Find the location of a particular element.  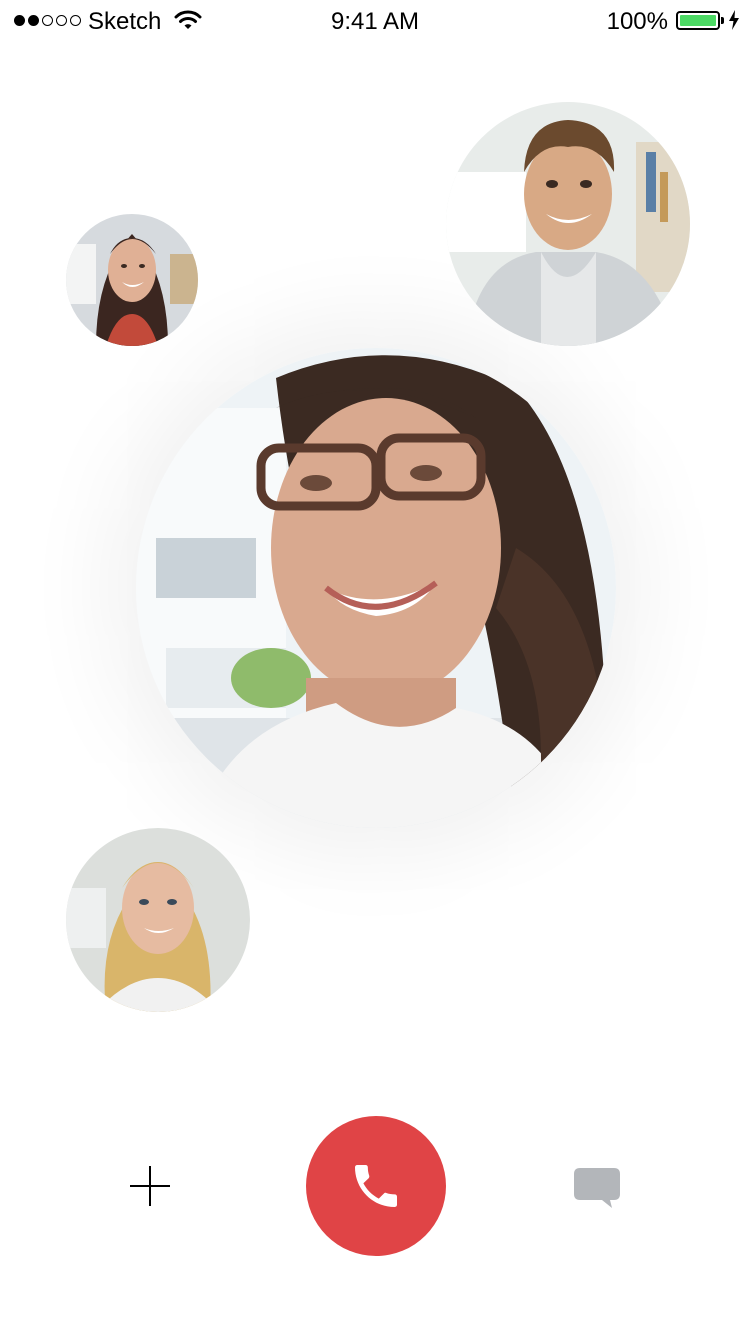

participant-woman-dark-hair-video is located at coordinates (132, 280).